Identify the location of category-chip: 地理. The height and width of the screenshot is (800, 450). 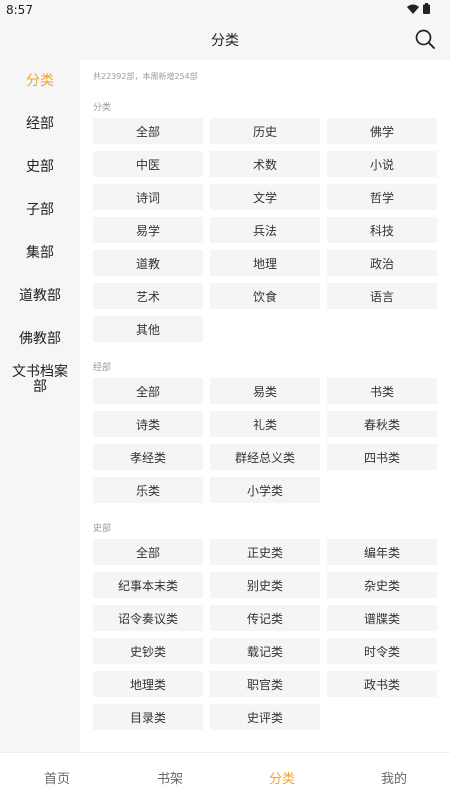
(265, 263).